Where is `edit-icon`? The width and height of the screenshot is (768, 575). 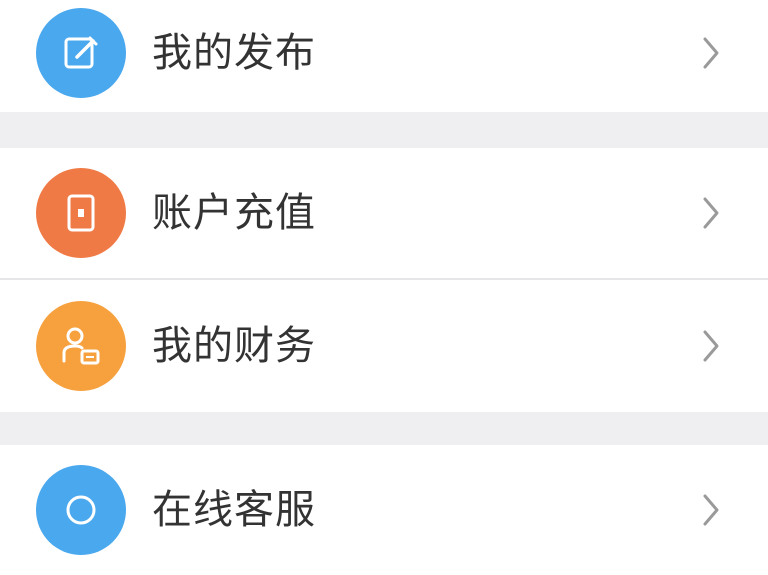
edit-icon is located at coordinates (81, 53).